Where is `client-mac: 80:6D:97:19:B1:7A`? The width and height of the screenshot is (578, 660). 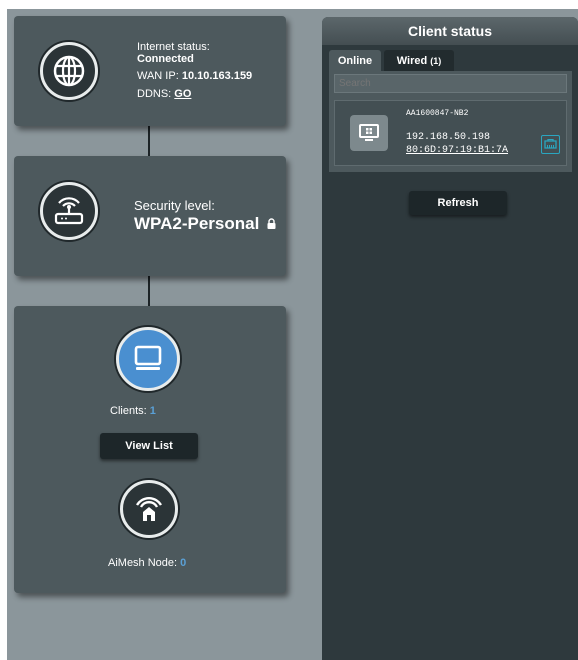 client-mac: 80:6D:97:19:B1:7A is located at coordinates (457, 150).